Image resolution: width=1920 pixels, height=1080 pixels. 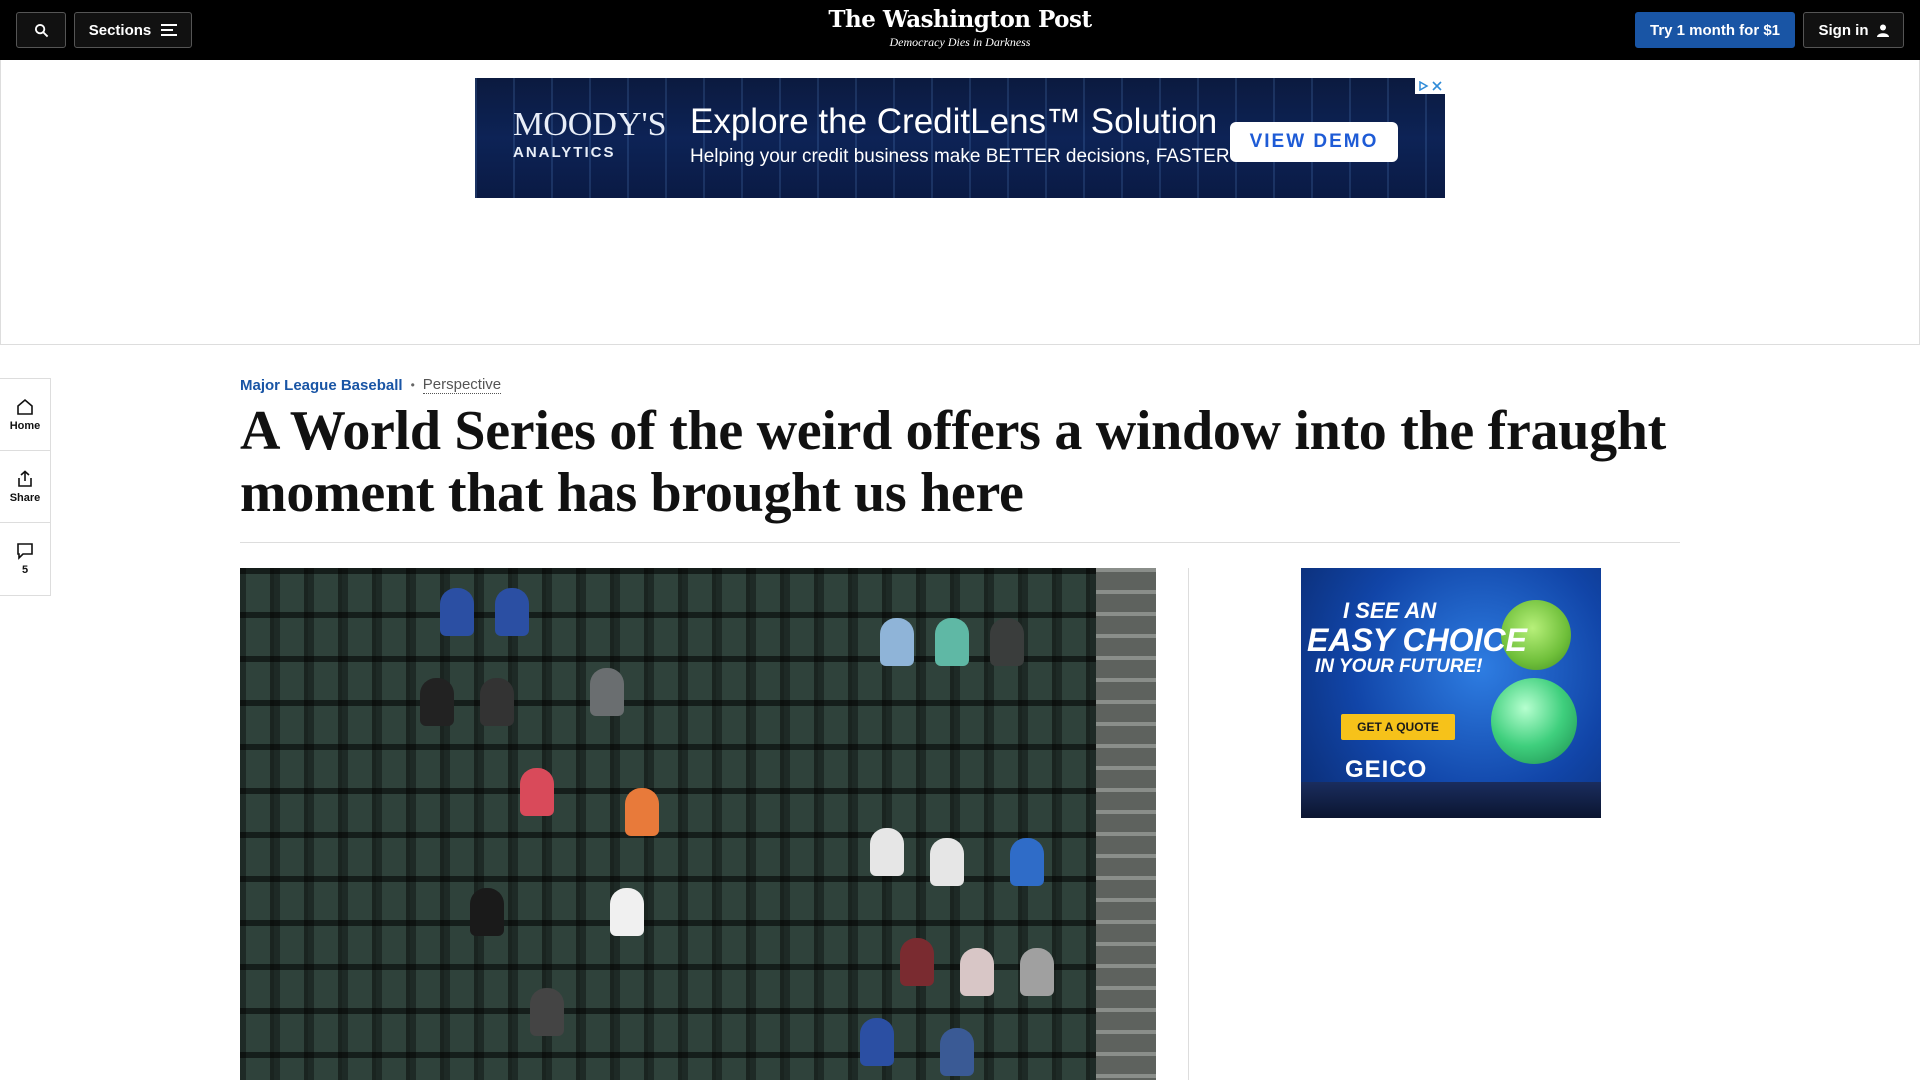 I want to click on share-icon, so click(x=25, y=478).